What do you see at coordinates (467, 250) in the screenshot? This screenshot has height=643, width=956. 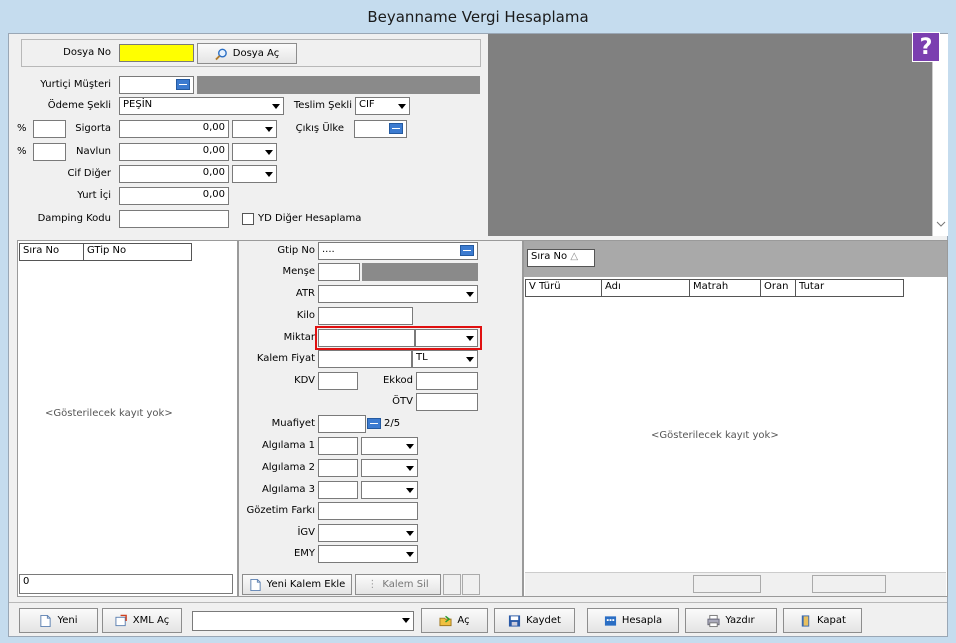 I see `gtip-no-picker-icon` at bounding box center [467, 250].